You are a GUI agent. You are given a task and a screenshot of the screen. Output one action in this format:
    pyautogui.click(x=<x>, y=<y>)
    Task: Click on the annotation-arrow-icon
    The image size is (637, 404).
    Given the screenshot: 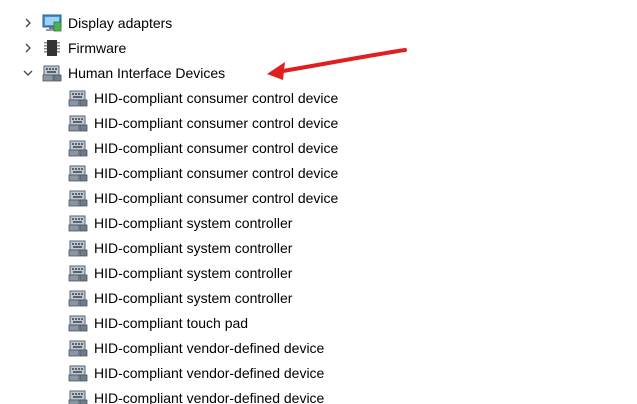 What is the action you would take?
    pyautogui.click(x=337, y=64)
    